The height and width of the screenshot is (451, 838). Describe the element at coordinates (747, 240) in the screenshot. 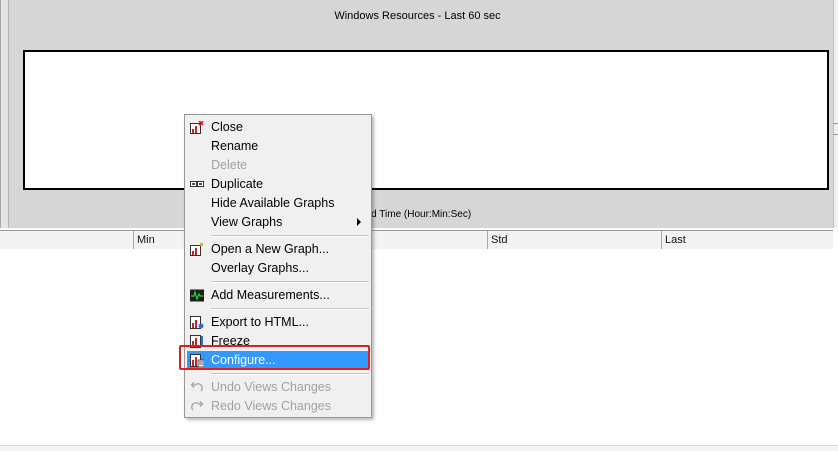

I see `column-header-last: Last` at that location.